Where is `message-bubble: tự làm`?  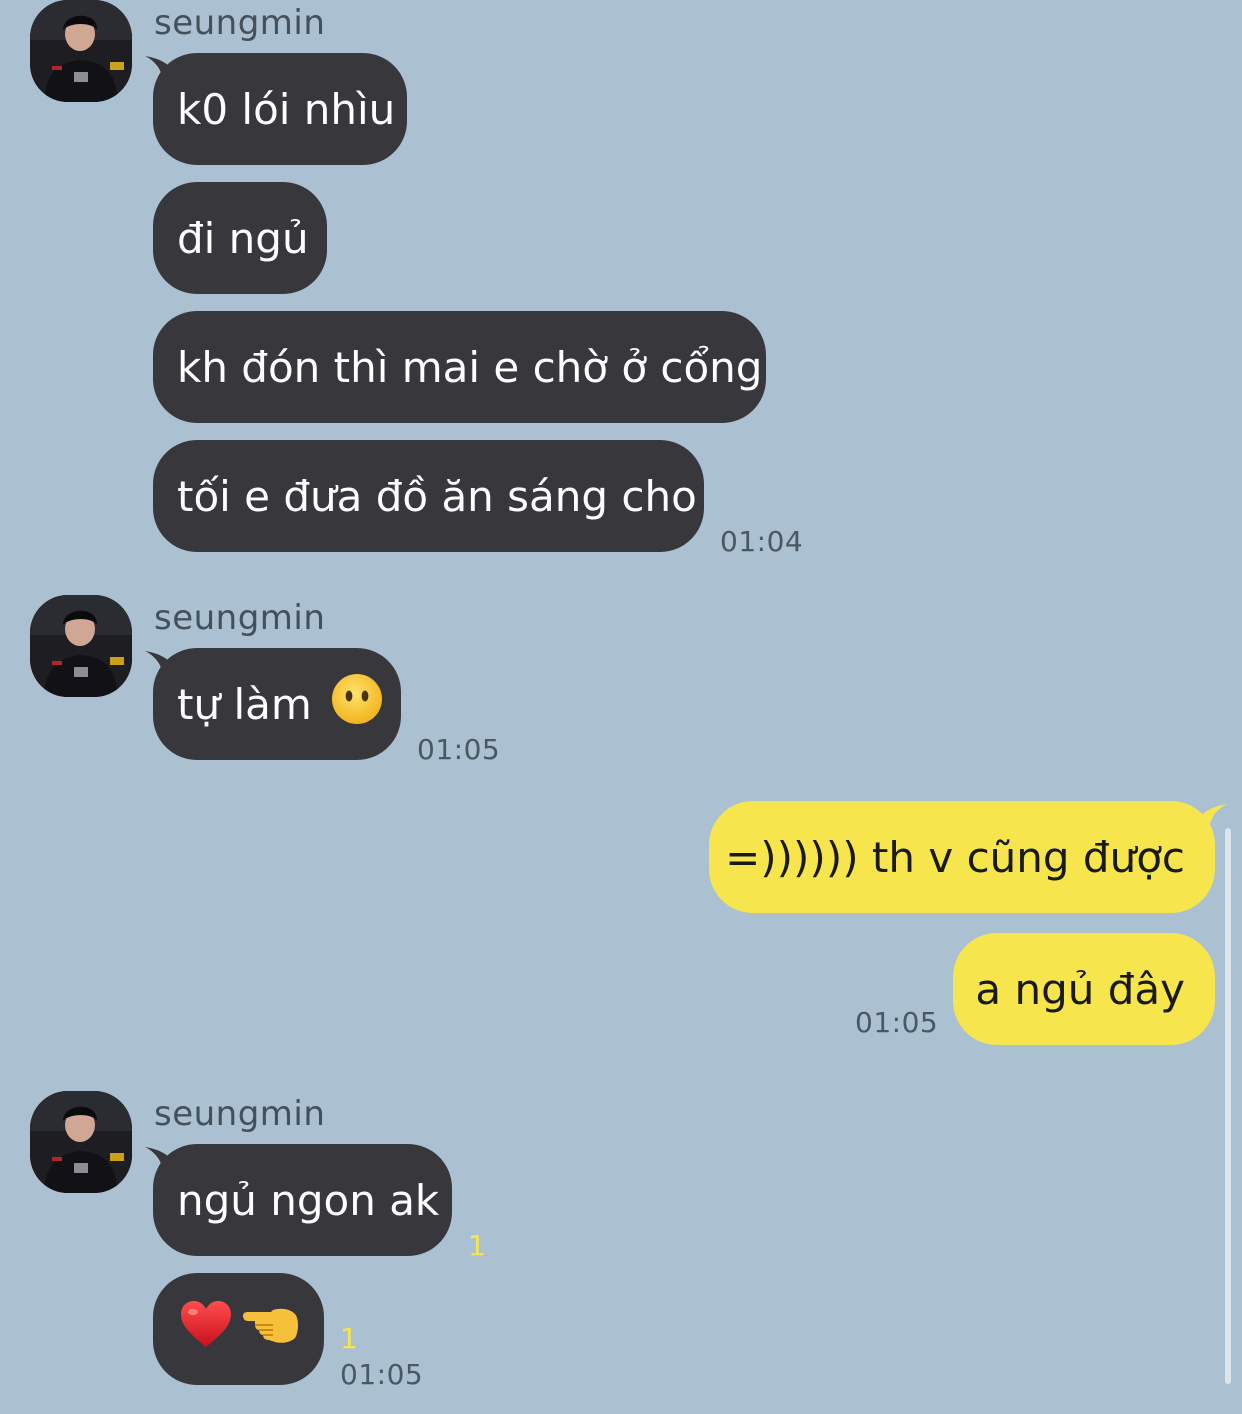
message-bubble: tự làm is located at coordinates (277, 704).